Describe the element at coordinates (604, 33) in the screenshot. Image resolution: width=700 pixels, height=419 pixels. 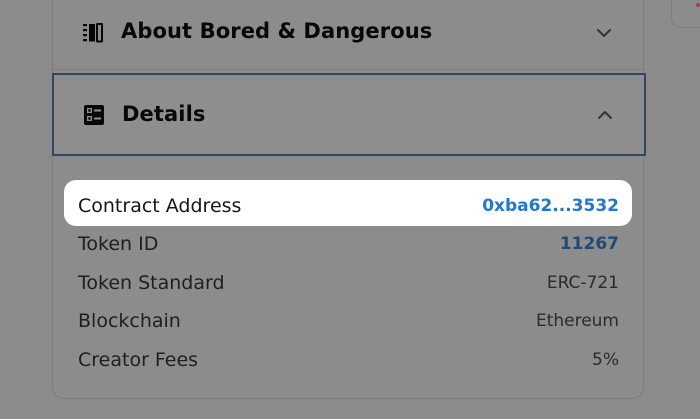
I see `chevron-down-icon` at that location.